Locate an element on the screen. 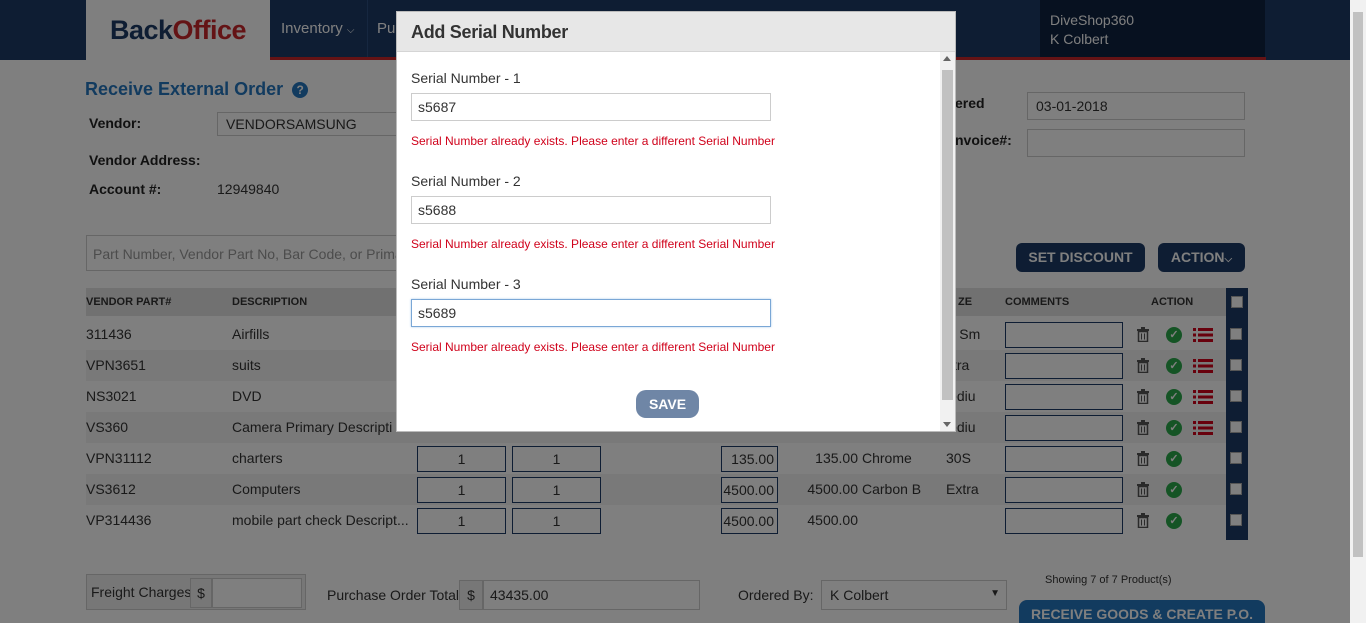 This screenshot has width=1366, height=623. serial-number-3-label: Serial Number - 3 is located at coordinates (466, 284).